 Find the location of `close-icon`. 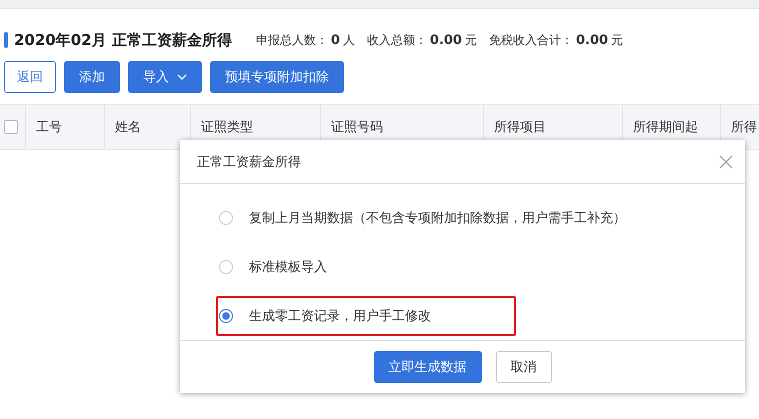

close-icon is located at coordinates (726, 161).